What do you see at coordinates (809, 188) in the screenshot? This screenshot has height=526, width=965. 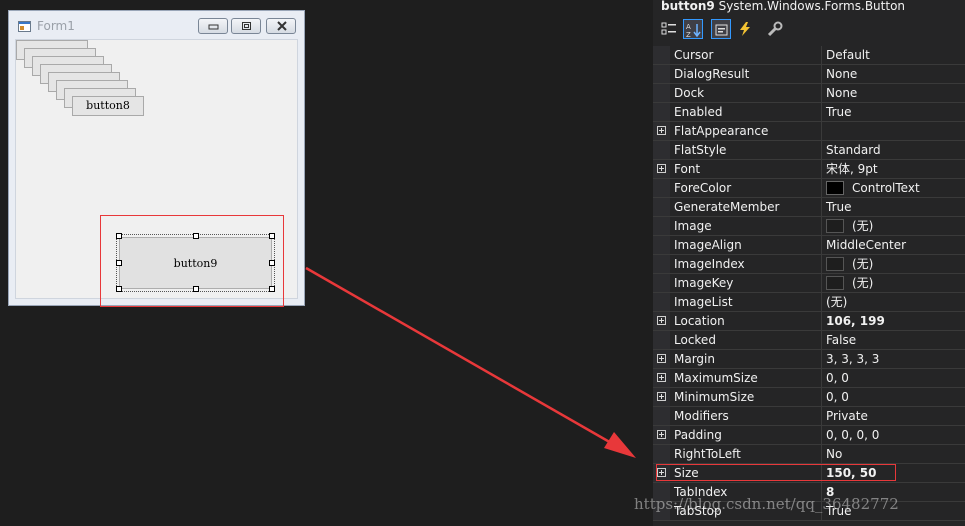 I see `property-row-forecolor: ForeColor ControlText` at bounding box center [809, 188].